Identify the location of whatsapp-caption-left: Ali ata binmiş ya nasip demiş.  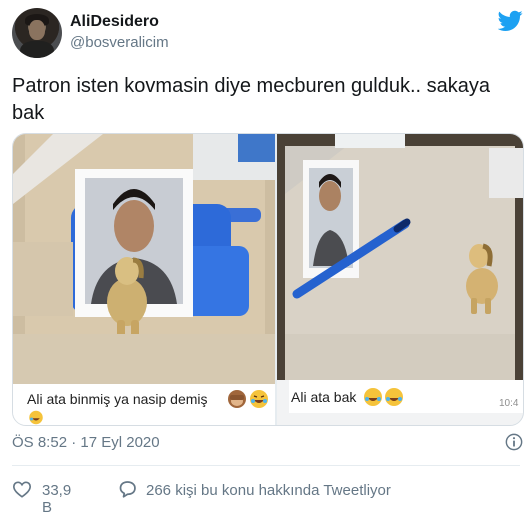
(144, 404).